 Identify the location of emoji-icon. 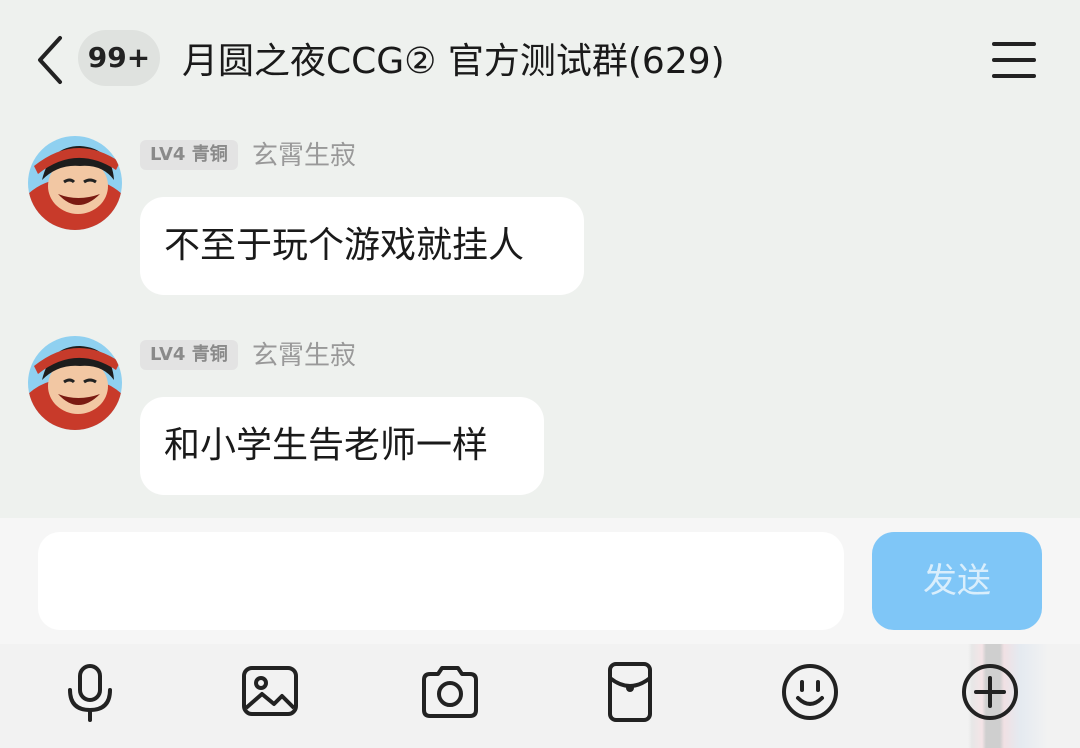
(810, 692).